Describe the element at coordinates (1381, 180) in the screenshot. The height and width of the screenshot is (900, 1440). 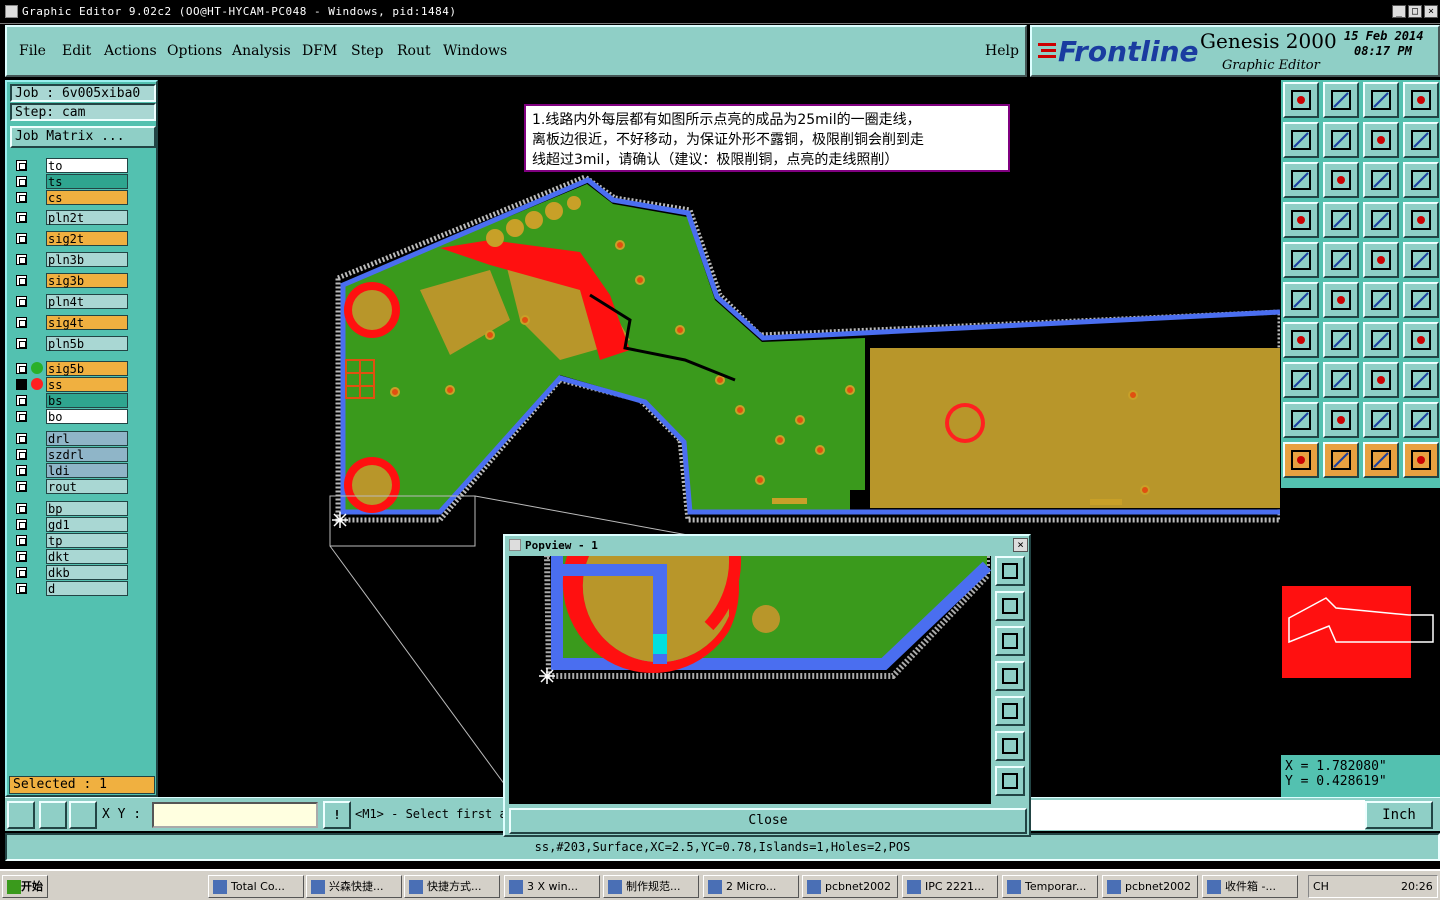
I see `scale-icon` at that location.